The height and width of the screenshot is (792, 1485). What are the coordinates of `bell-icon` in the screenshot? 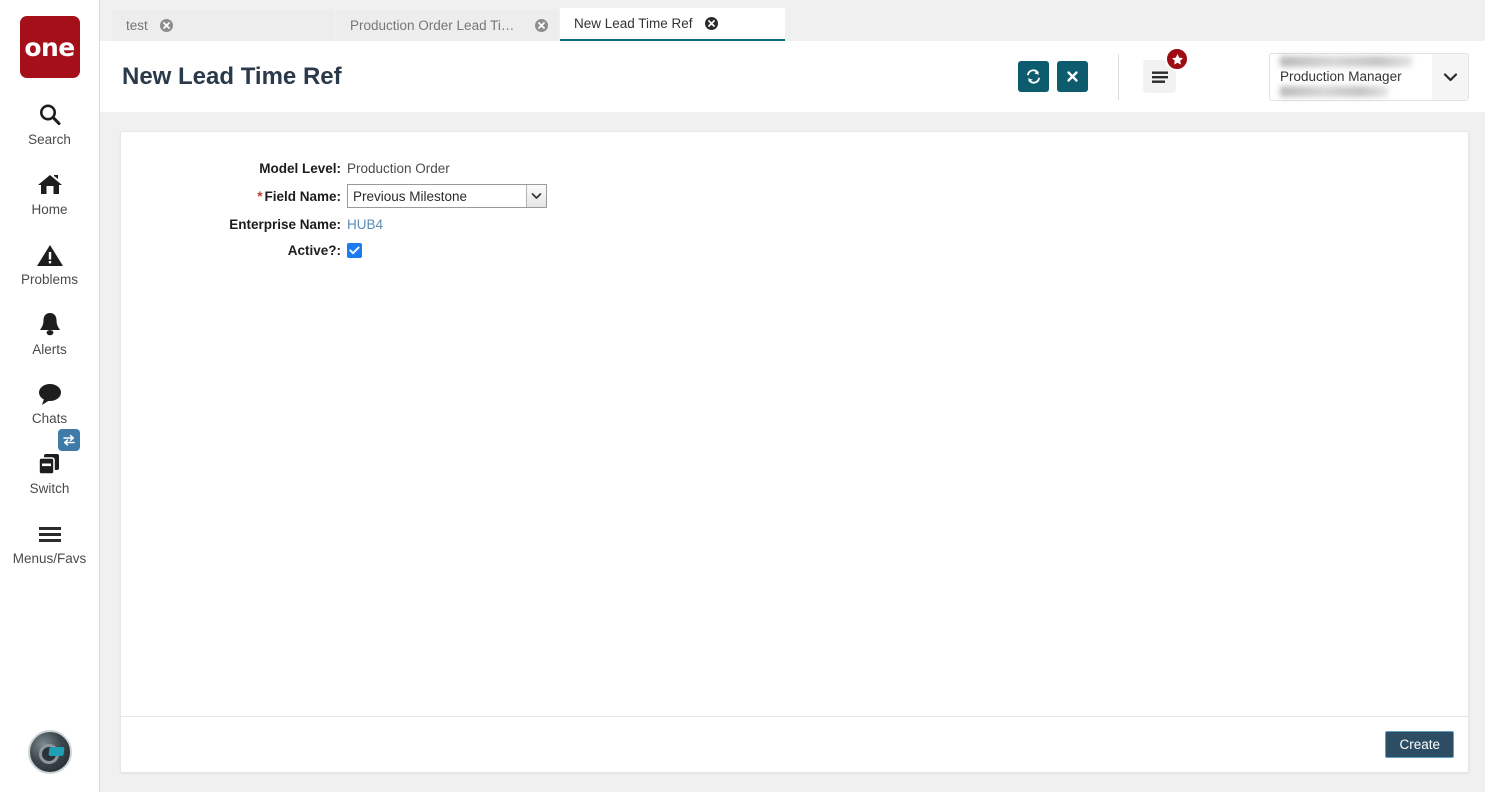 It's located at (50, 325).